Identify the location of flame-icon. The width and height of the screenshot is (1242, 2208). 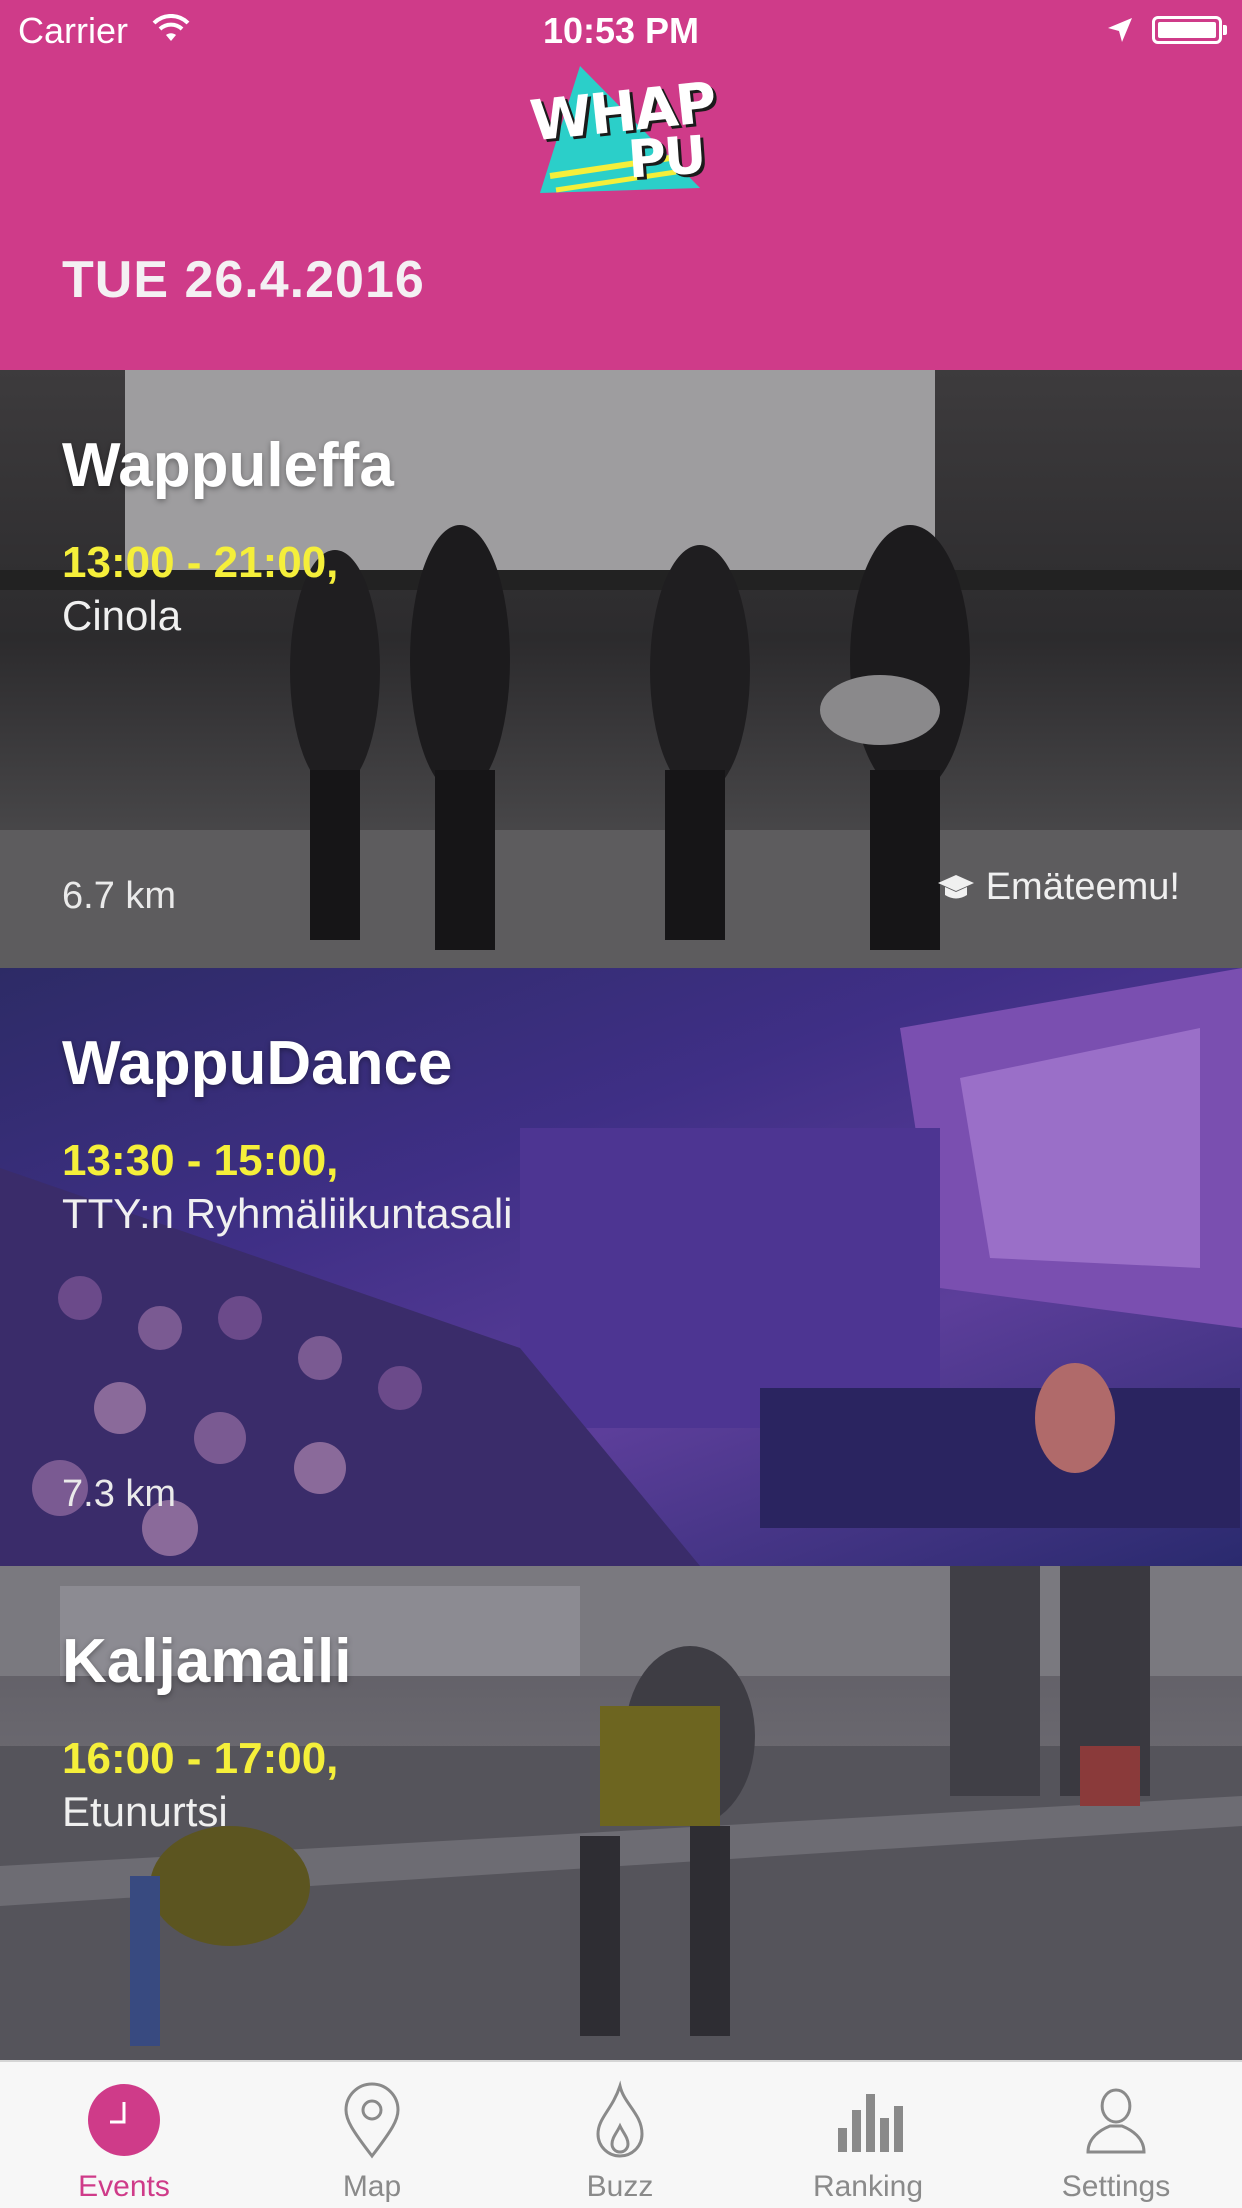
(620, 2119).